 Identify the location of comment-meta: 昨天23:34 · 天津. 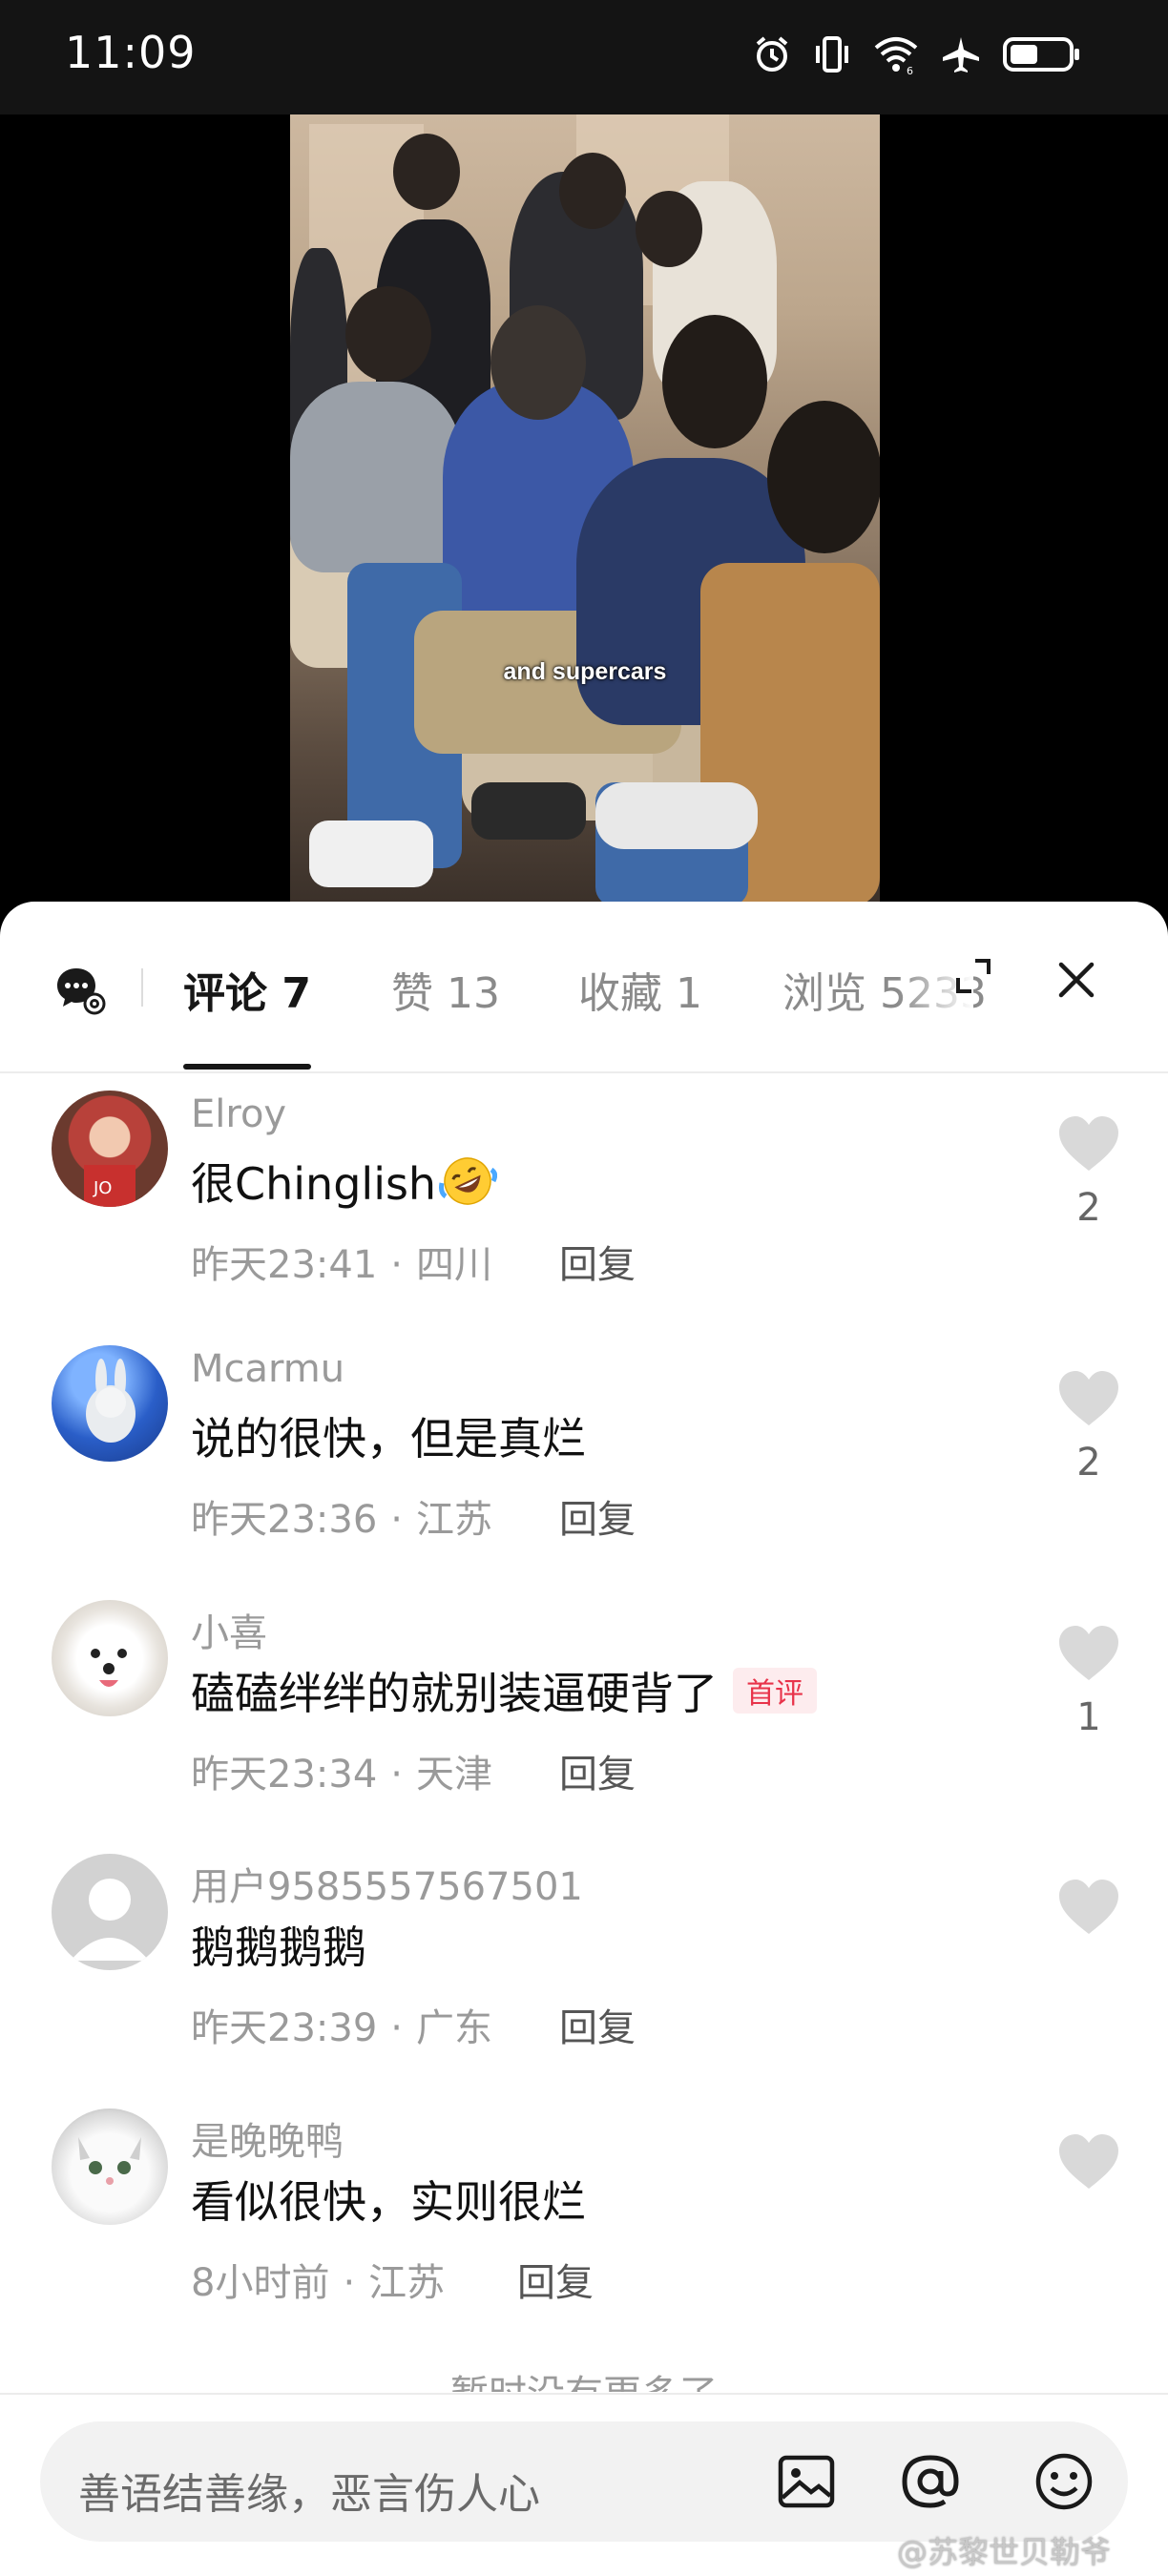
(341, 1770).